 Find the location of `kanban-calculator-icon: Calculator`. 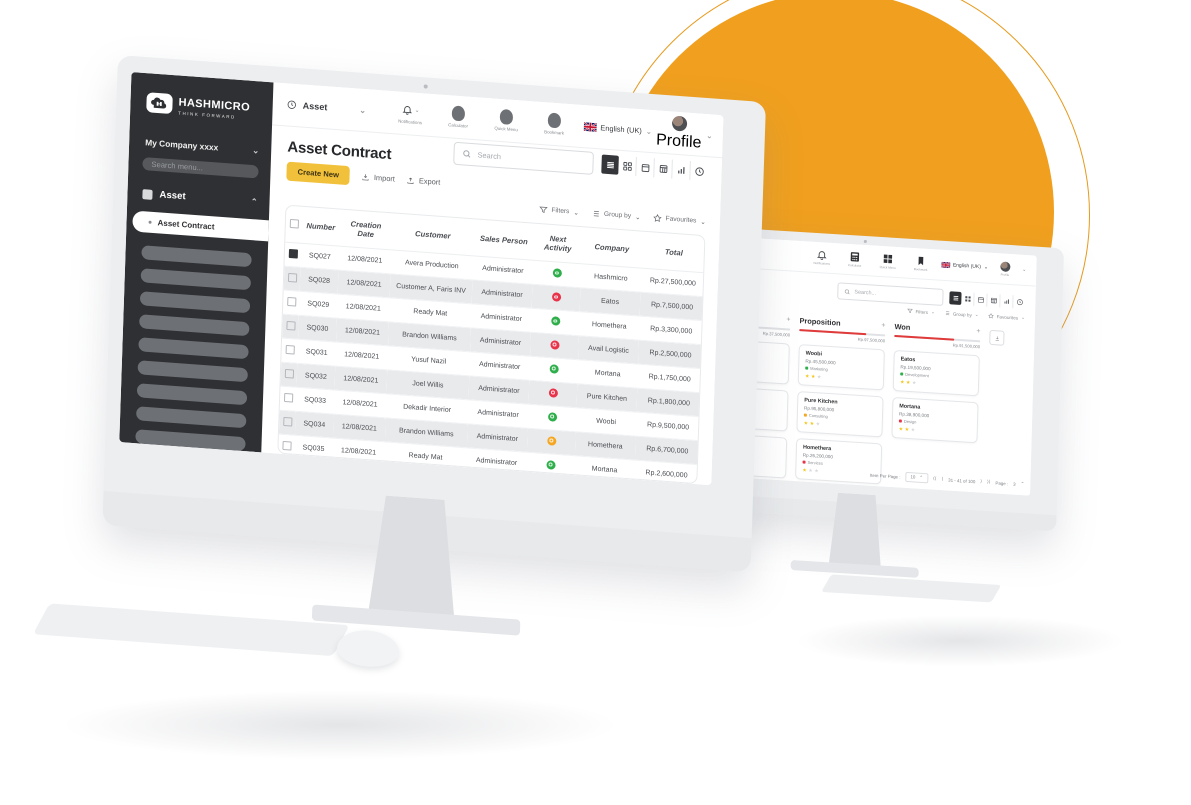

kanban-calculator-icon: Calculator is located at coordinates (855, 260).